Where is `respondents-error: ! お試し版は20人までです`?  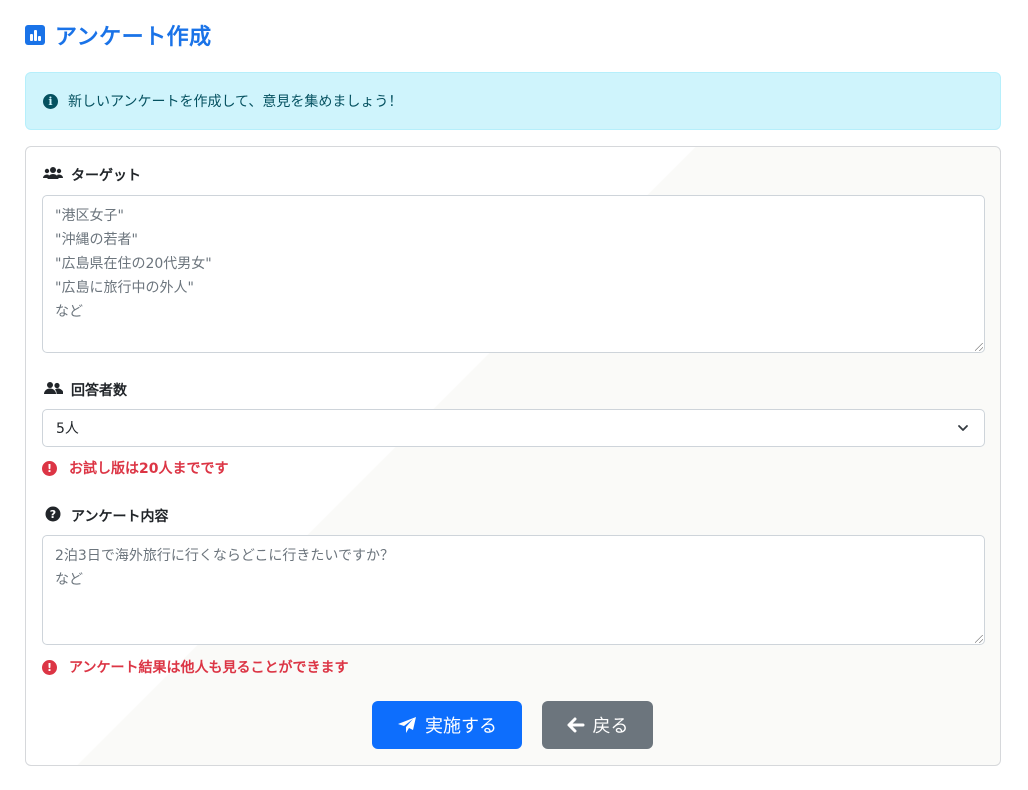
respondents-error: ! お試し版は20人までです is located at coordinates (135, 468).